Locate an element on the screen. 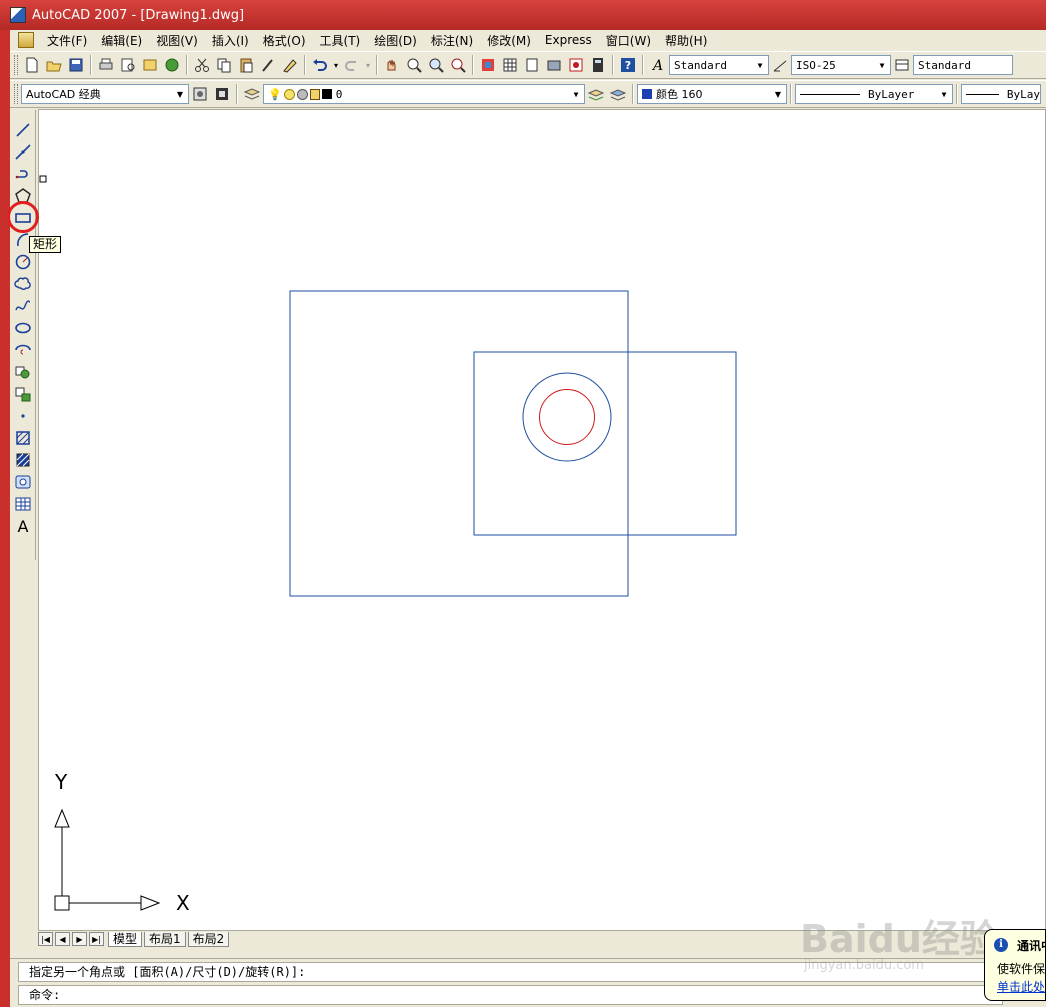 This screenshot has width=1046, height=1007. open-file-icon is located at coordinates (54, 65).